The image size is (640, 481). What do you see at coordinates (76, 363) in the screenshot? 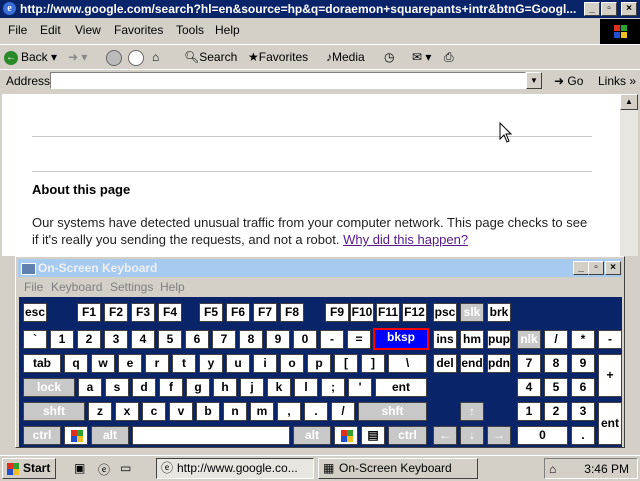
I see `key-q: q` at bounding box center [76, 363].